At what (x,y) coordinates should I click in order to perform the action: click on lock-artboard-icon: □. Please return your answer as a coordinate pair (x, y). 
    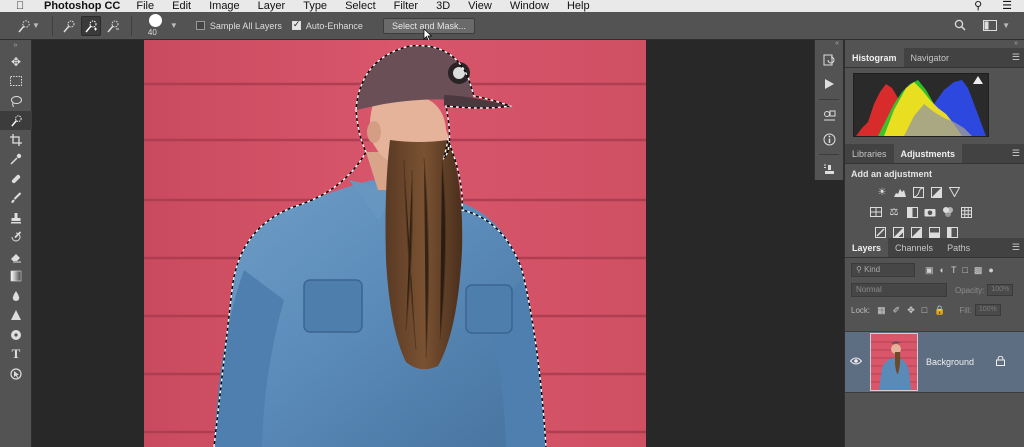
    Looking at the image, I should click on (924, 310).